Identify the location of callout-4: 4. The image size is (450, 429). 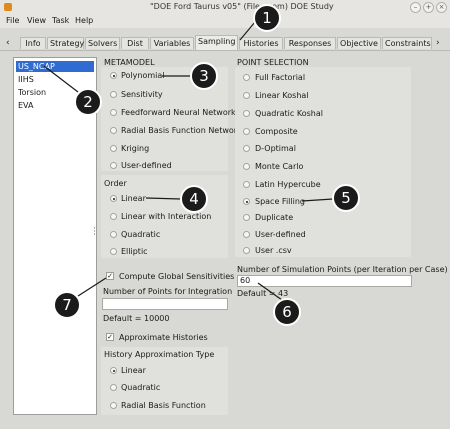
(194, 199).